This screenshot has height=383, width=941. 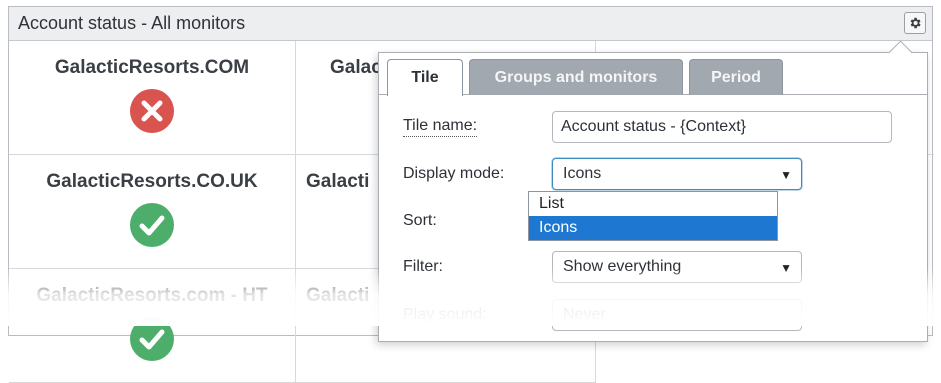 I want to click on play-sound-row: Play sound: Never, so click(x=653, y=315).